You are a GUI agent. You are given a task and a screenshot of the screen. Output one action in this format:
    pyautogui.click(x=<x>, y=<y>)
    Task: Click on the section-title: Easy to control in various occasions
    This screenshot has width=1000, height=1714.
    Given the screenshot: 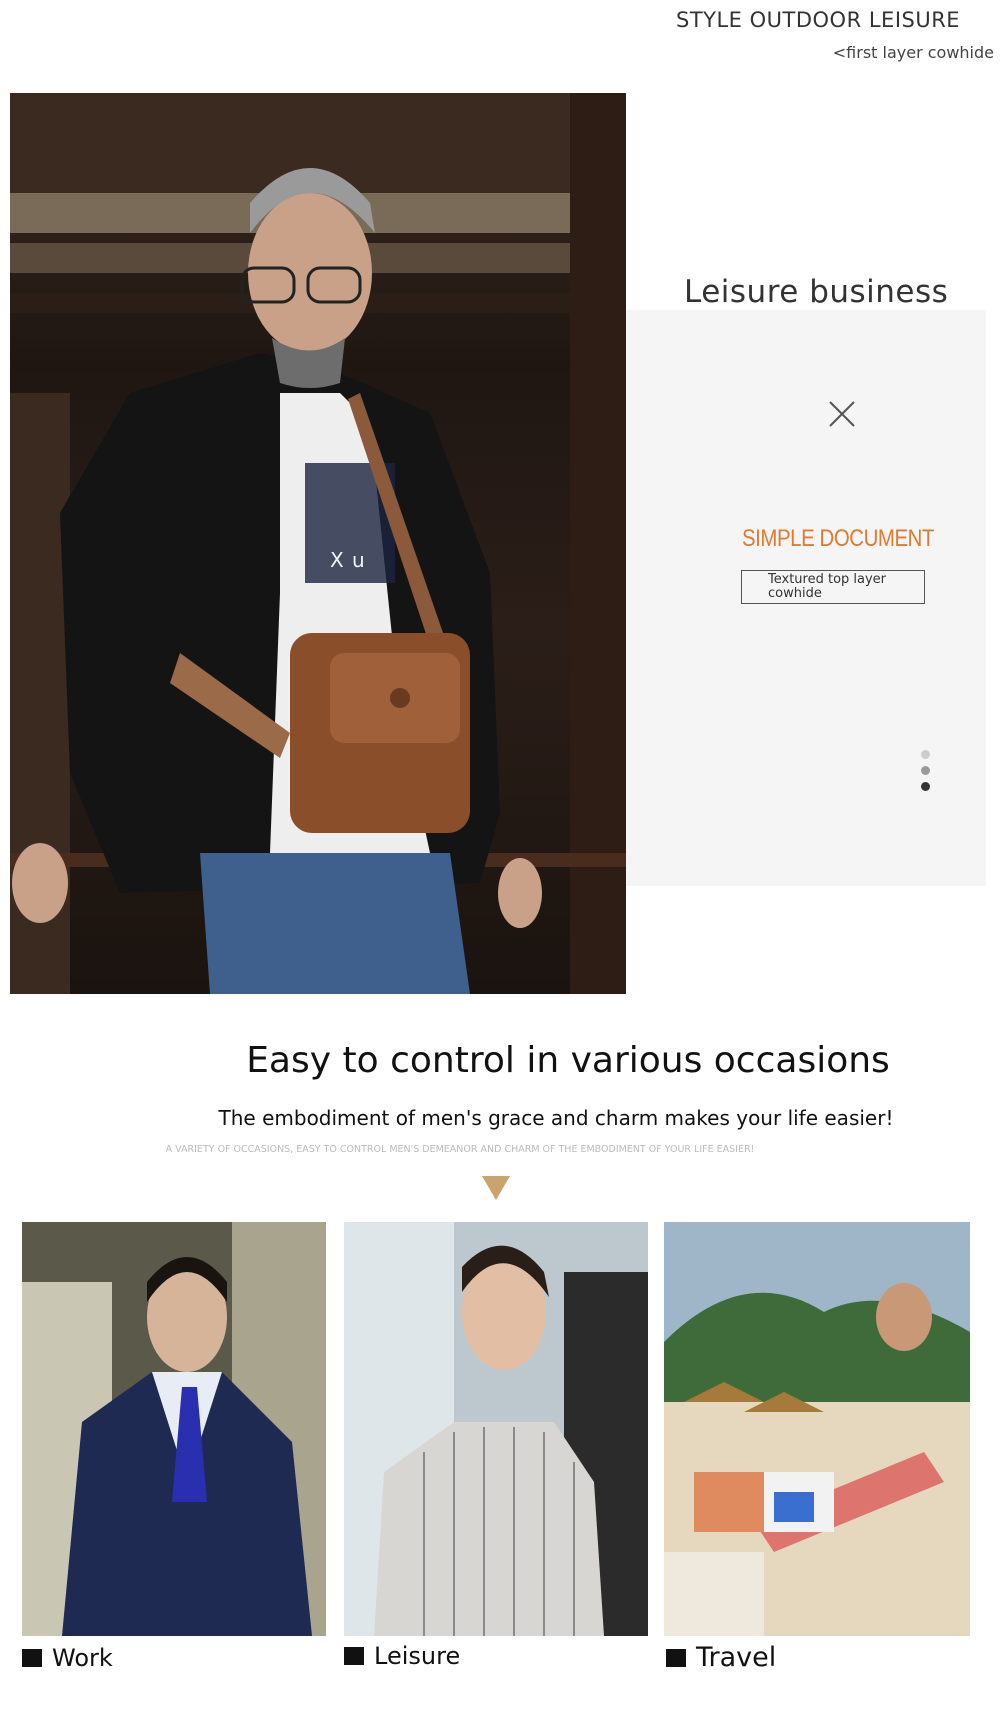 What is the action you would take?
    pyautogui.click(x=500, y=1060)
    